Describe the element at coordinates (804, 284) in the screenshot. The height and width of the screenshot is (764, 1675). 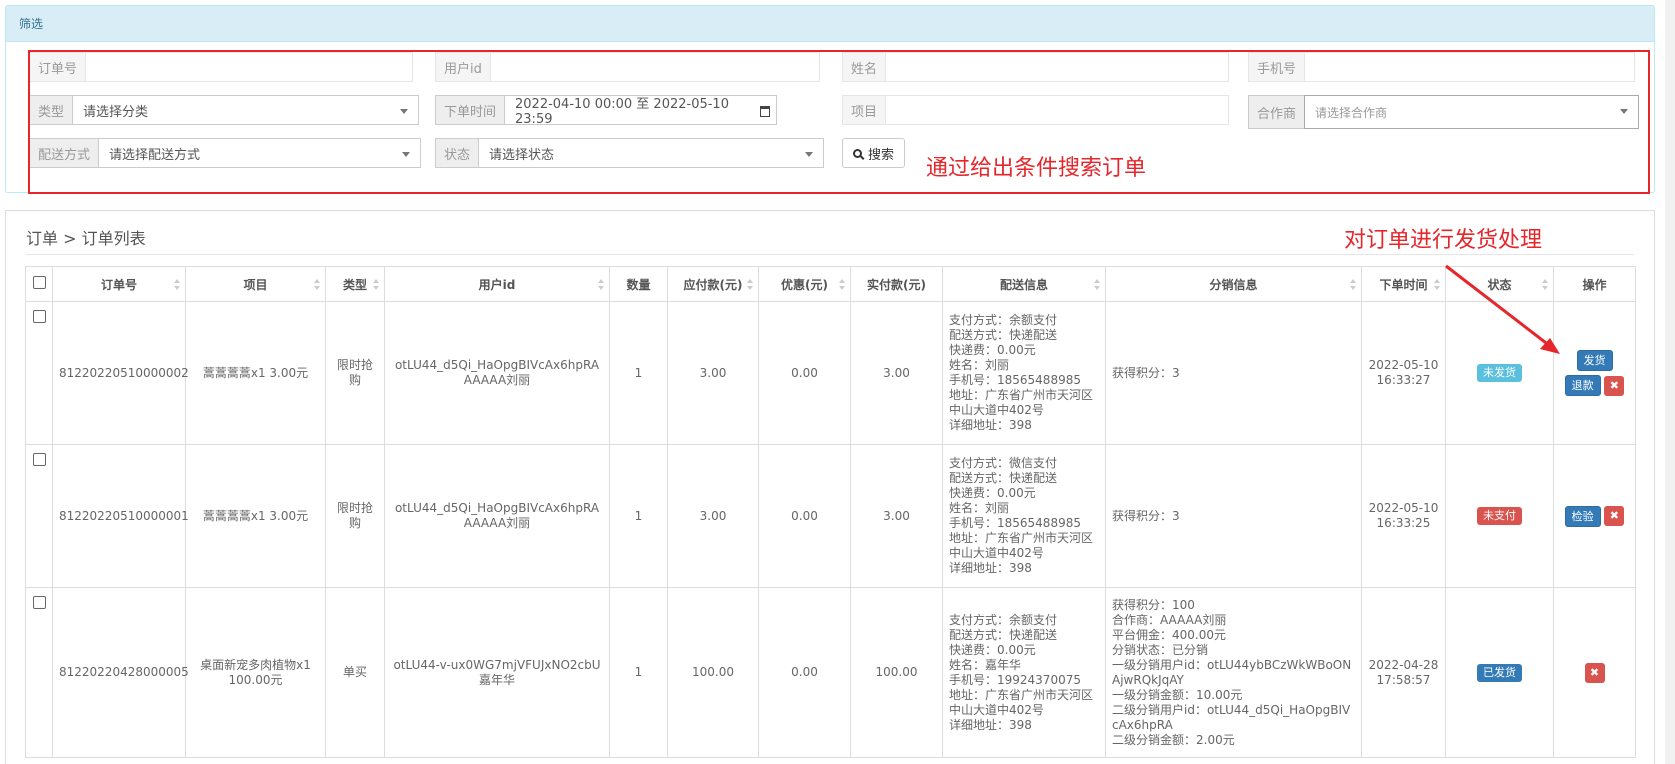
I see `header-discount: 优惠(元)` at that location.